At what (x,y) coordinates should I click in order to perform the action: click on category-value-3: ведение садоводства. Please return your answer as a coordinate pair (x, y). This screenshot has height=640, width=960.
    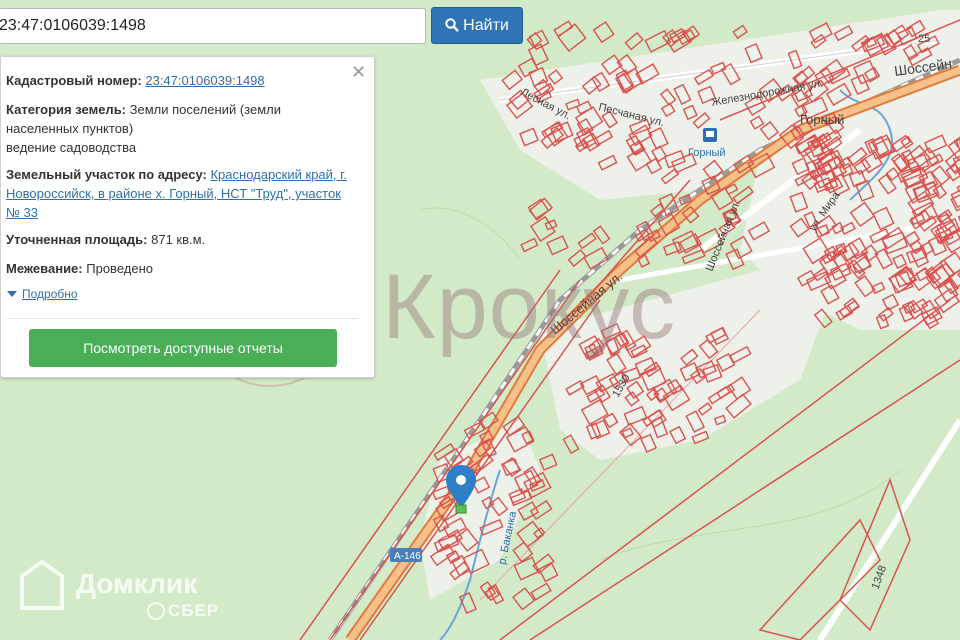
    Looking at the image, I should click on (71, 147).